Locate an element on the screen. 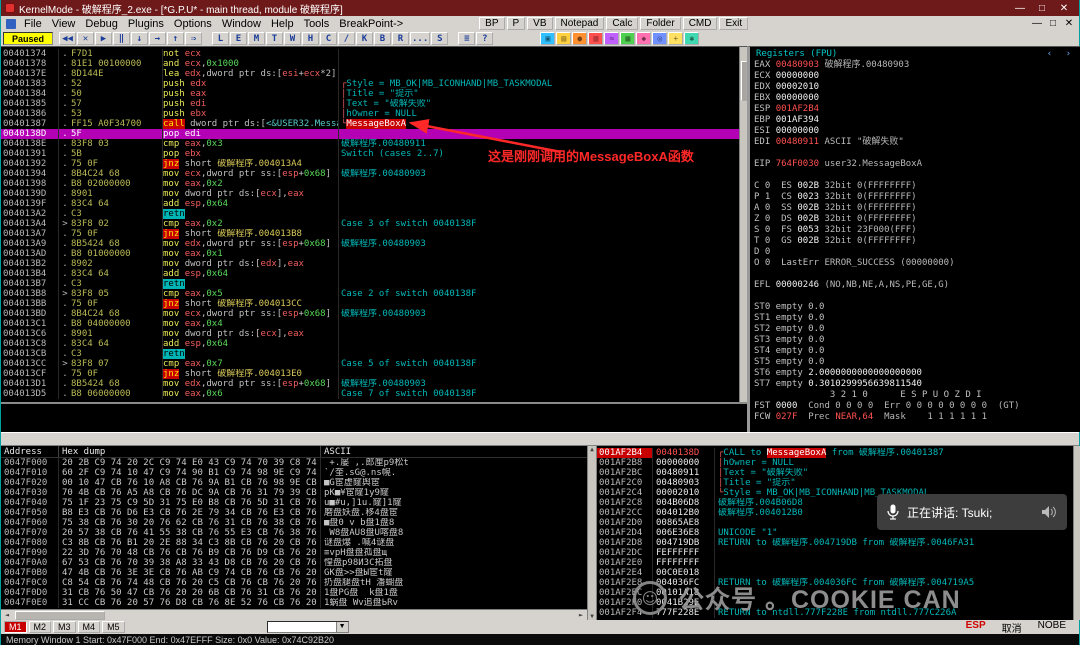 The height and width of the screenshot is (645, 1080). stack-row: 001AF2BC 00480911 │Text = "破解失败" is located at coordinates (835, 473).